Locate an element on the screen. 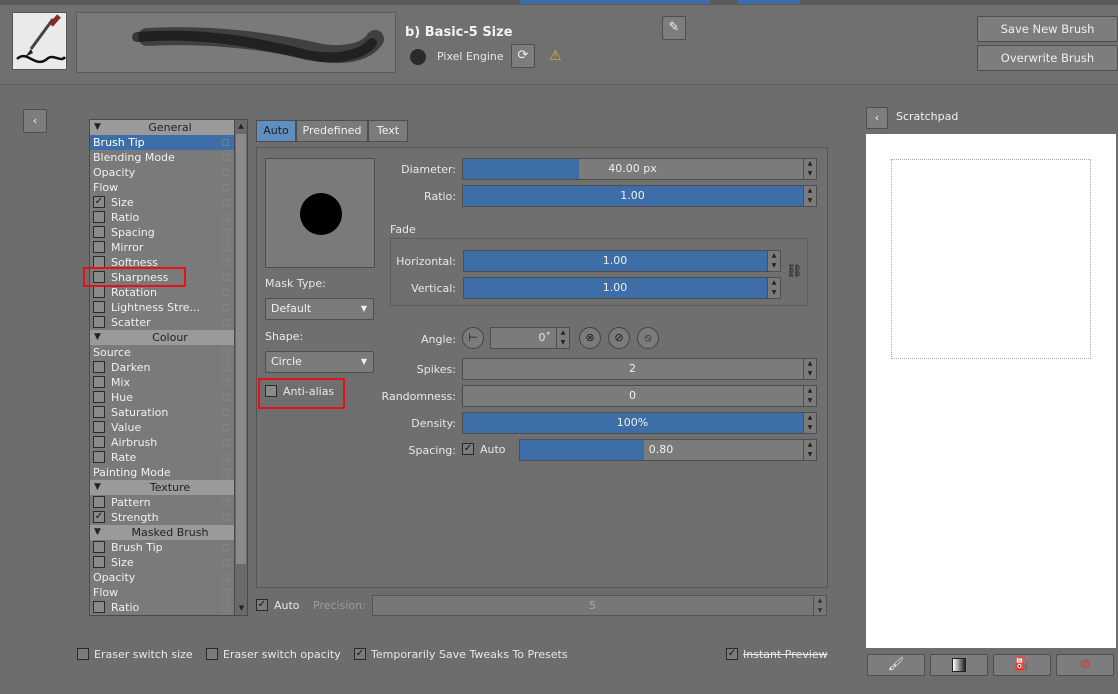 This screenshot has height=694, width=1118. options-list-item: Mix is located at coordinates (168, 382).